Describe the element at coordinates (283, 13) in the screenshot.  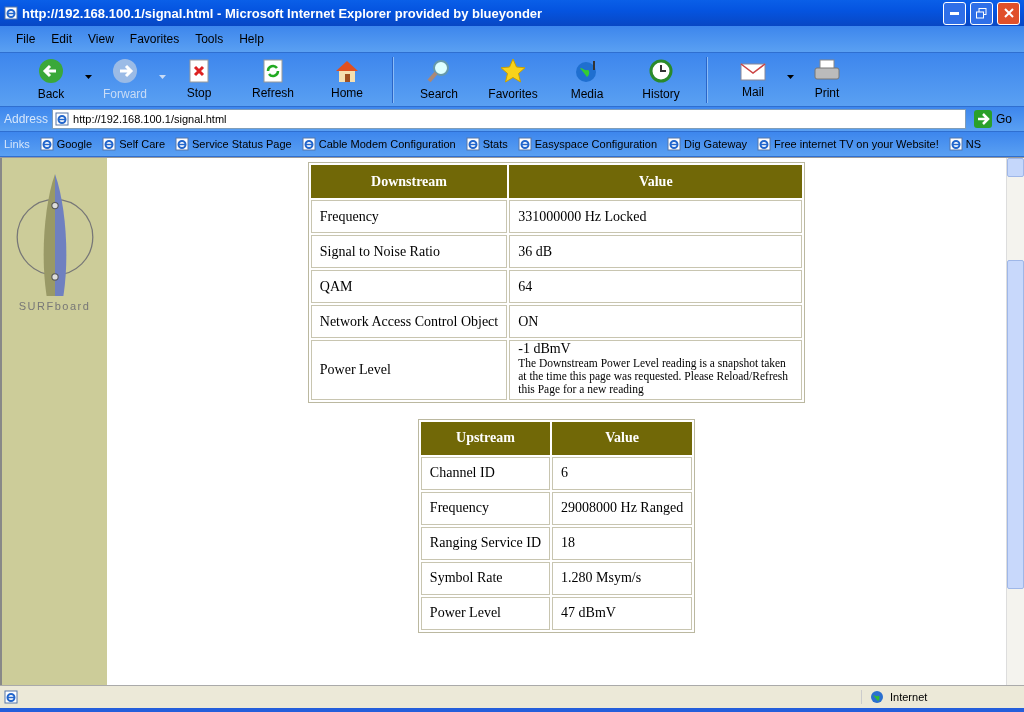
I see `window-title: http://192.168.100.1/signal.html - Microsoft Internet Explorer provided by blueyonder` at that location.